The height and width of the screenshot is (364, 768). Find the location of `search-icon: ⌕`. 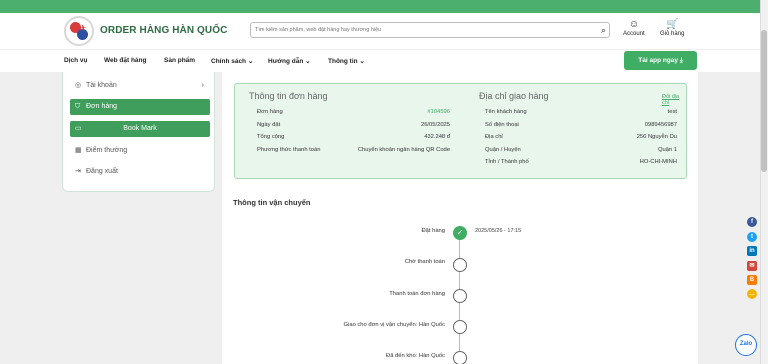

search-icon: ⌕ is located at coordinates (603, 30).